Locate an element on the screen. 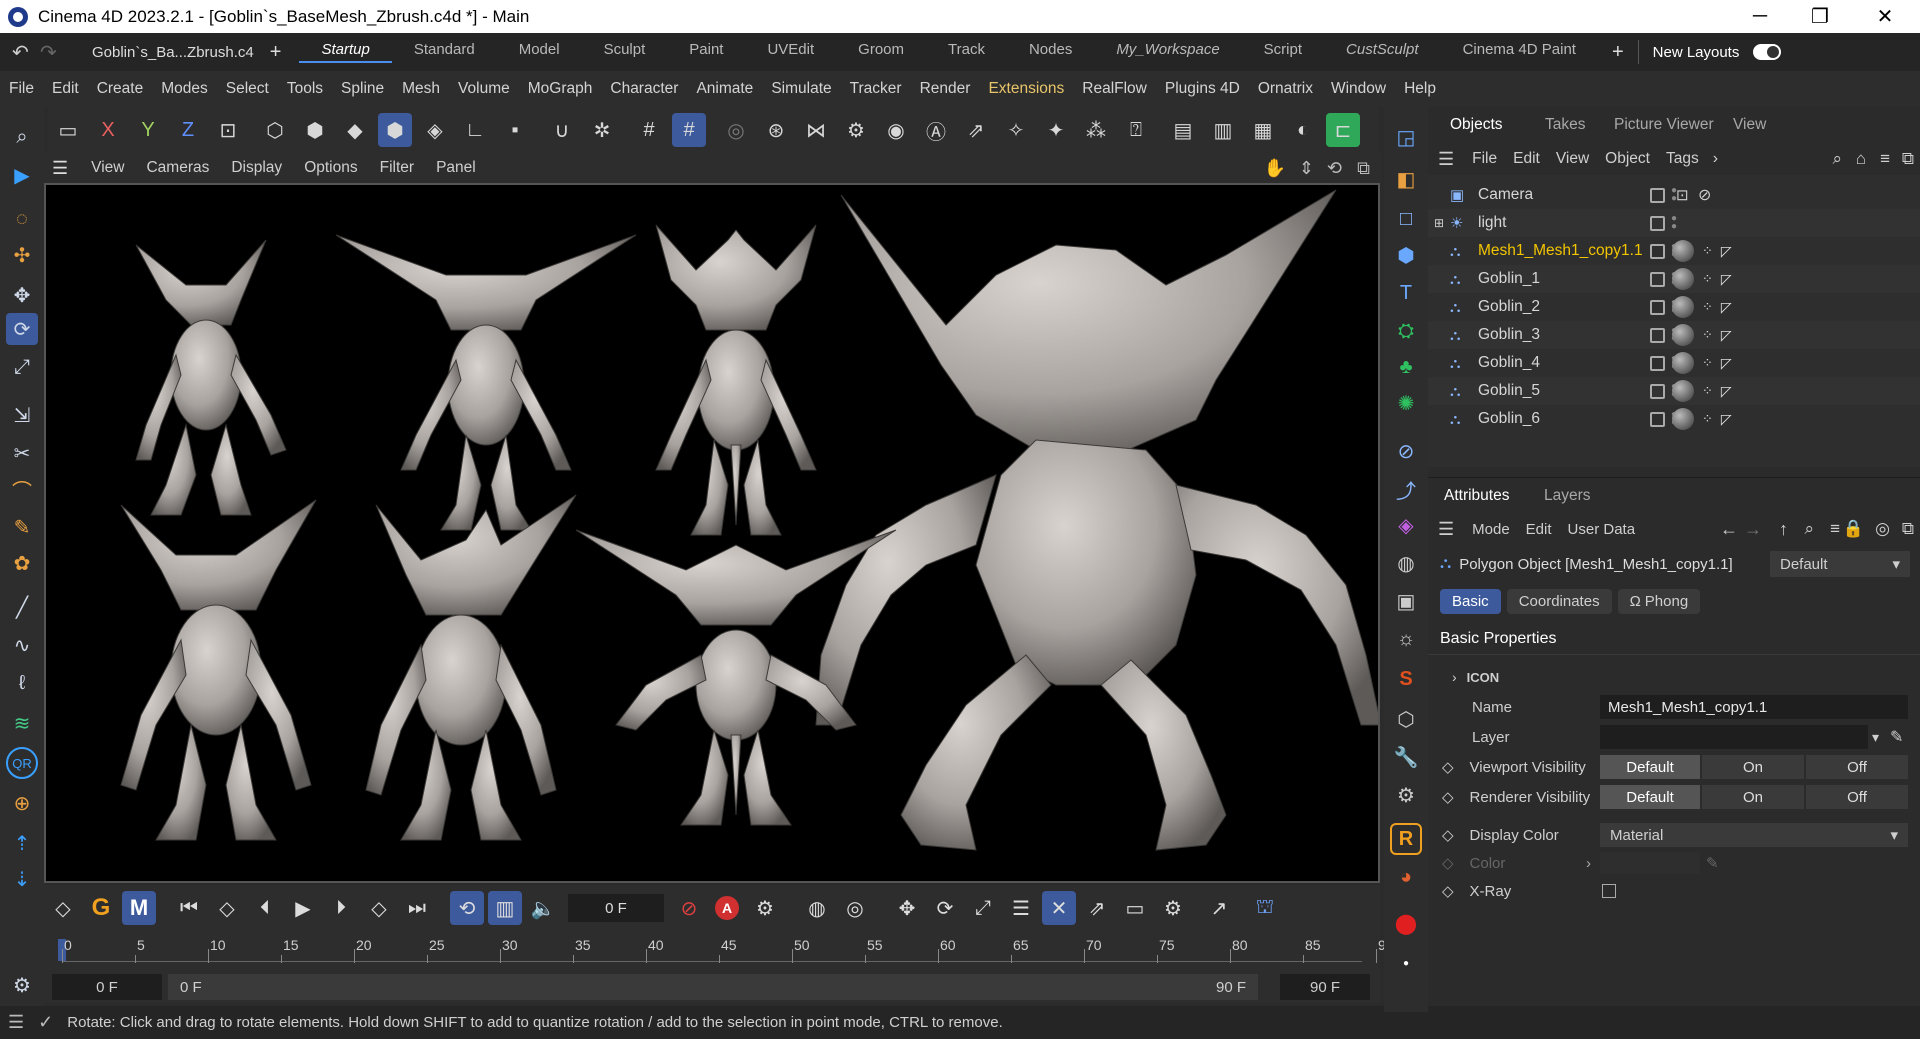 Image resolution: width=1920 pixels, height=1039 pixels. brush-icon: ✎ is located at coordinates (22, 527).